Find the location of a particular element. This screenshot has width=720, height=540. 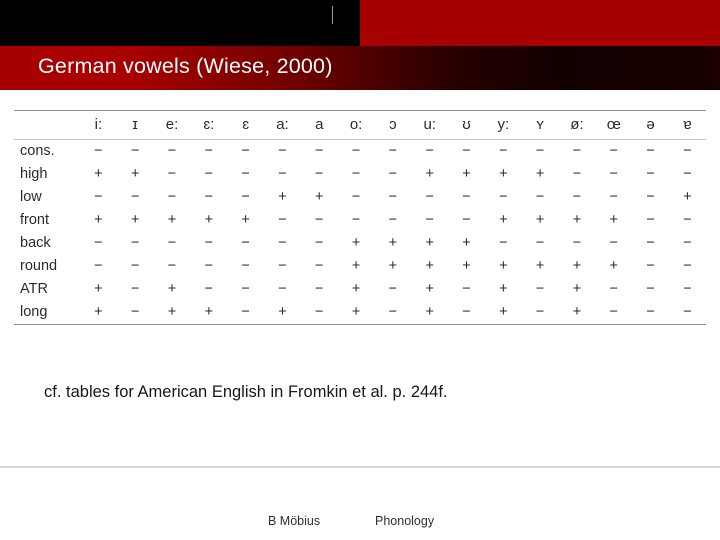

column-header-15: ə is located at coordinates (650, 125).